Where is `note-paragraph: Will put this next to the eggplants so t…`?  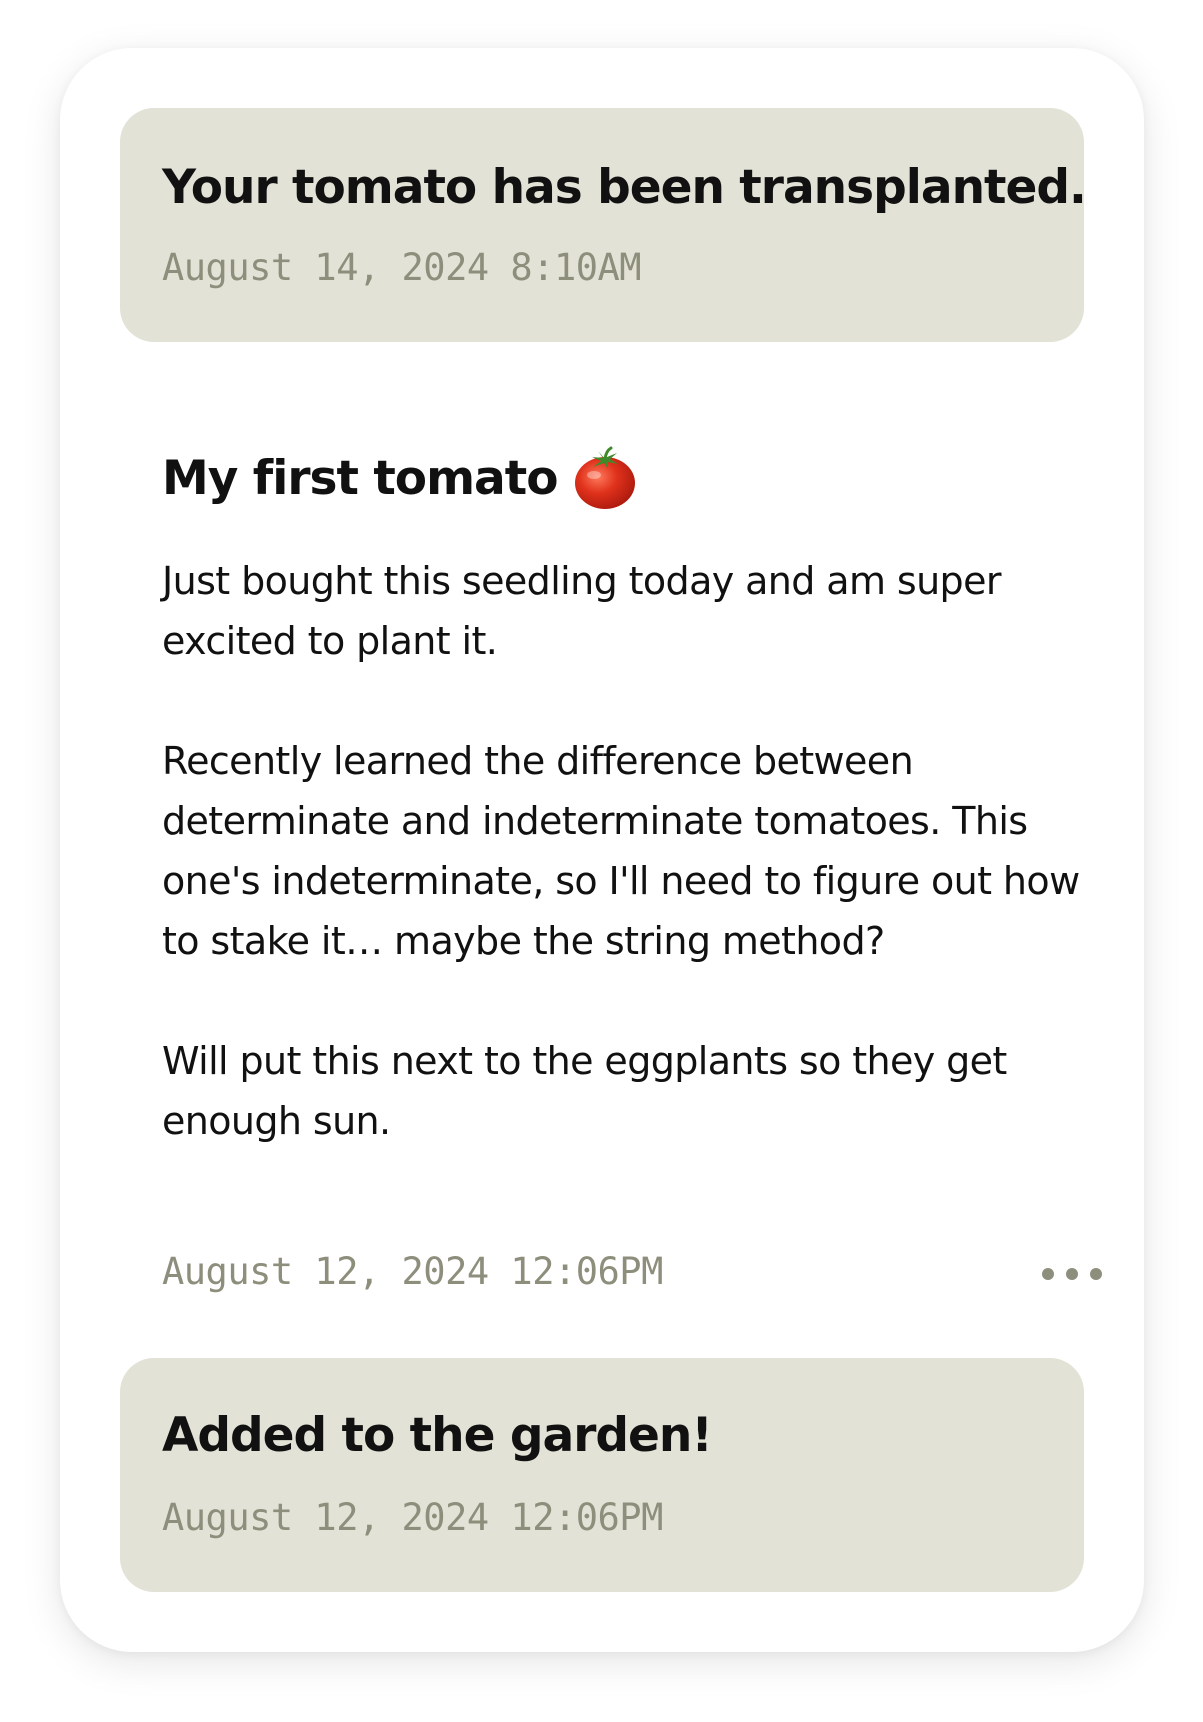
note-paragraph: Will put this next to the eggplants so t… is located at coordinates (584, 1091).